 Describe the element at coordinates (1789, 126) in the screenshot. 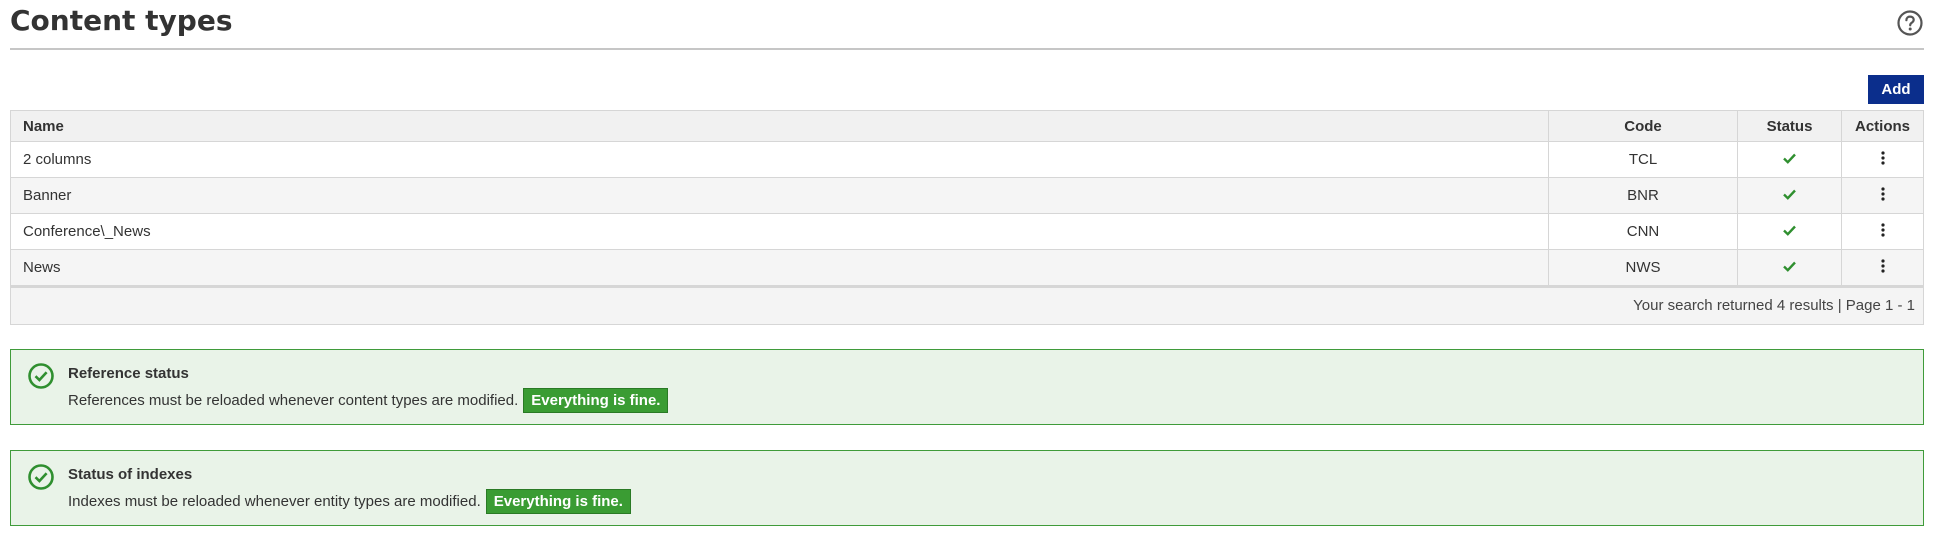

I see `column-header-status: Status` at that location.